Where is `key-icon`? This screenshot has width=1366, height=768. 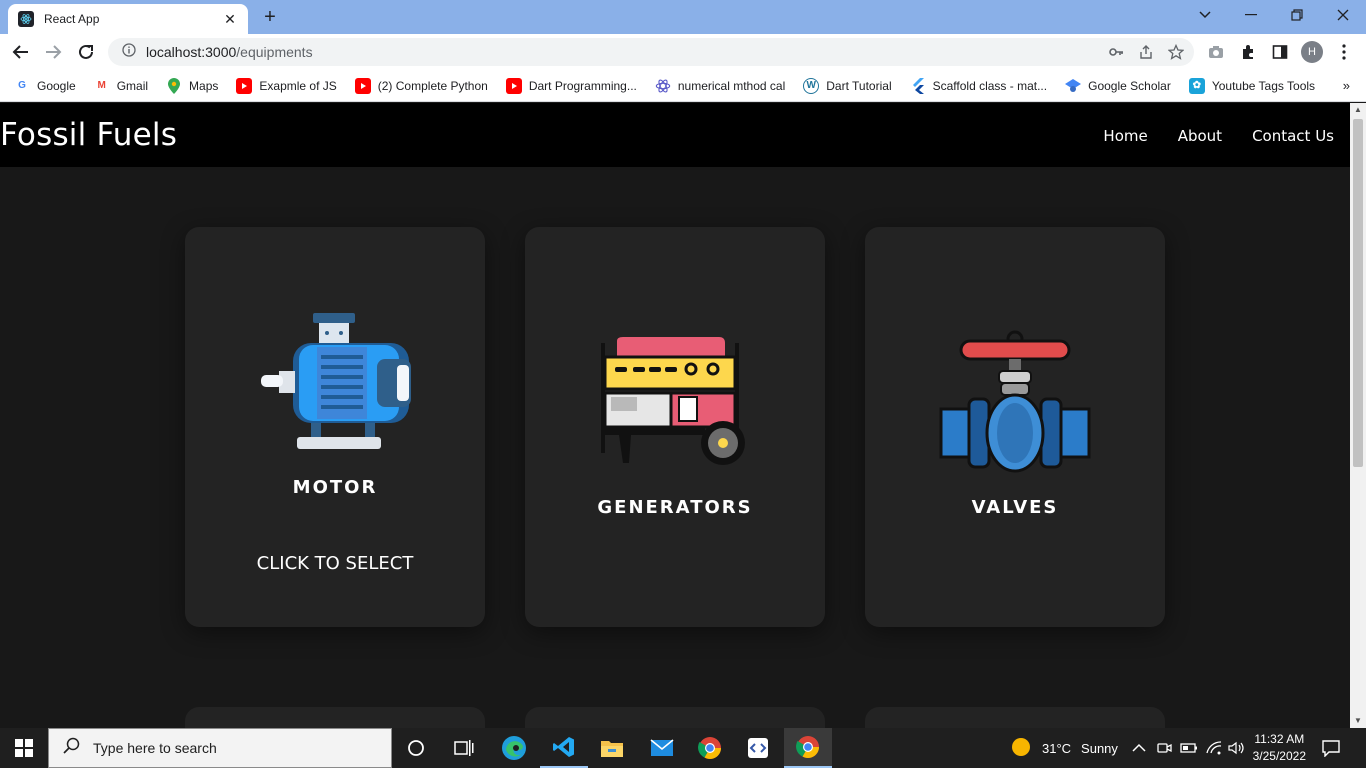 key-icon is located at coordinates (1116, 54).